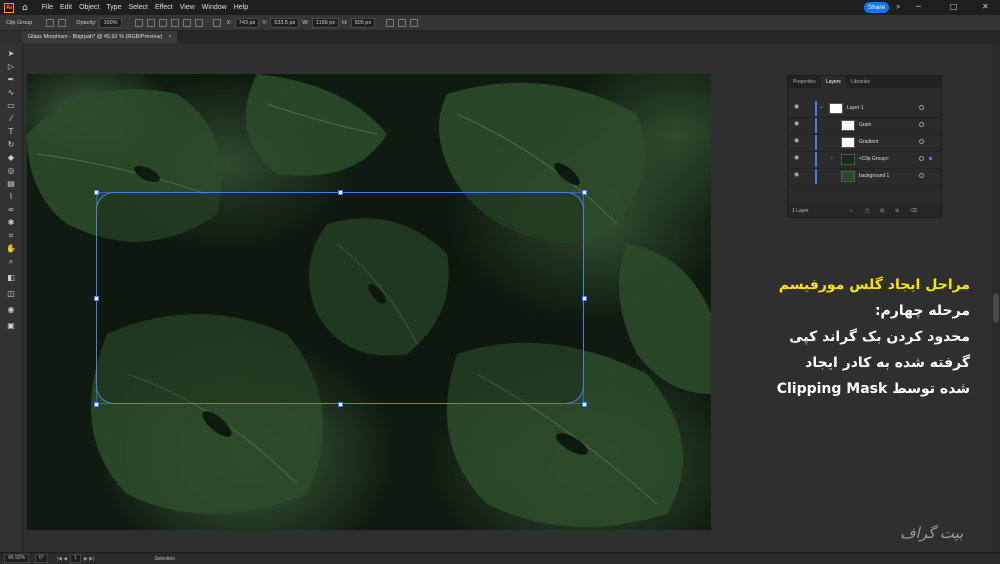 Image resolution: width=1000 pixels, height=564 pixels. Describe the element at coordinates (41, 558) in the screenshot. I see `rotation-field: 0°` at that location.